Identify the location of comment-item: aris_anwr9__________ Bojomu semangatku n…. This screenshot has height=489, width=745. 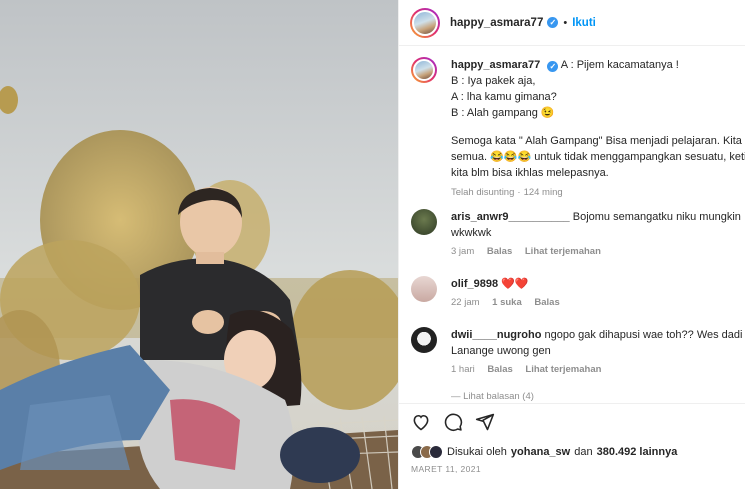
(578, 239).